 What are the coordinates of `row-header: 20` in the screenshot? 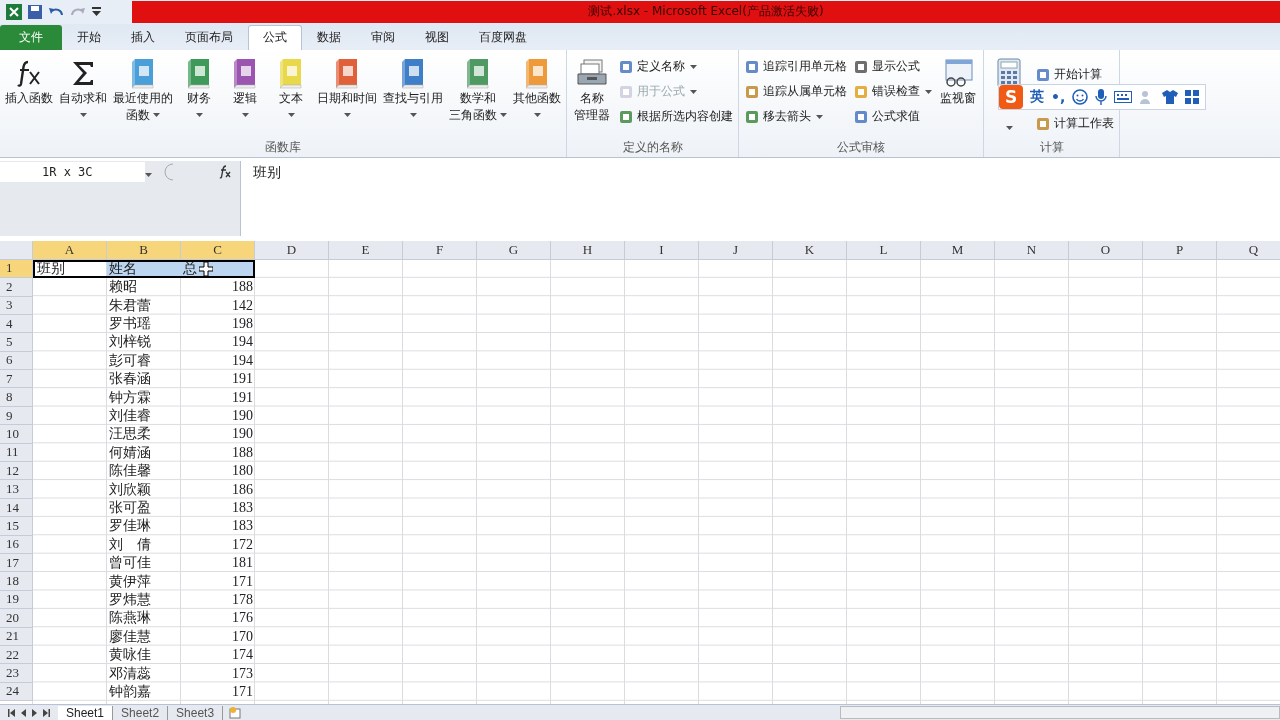 It's located at (16, 618).